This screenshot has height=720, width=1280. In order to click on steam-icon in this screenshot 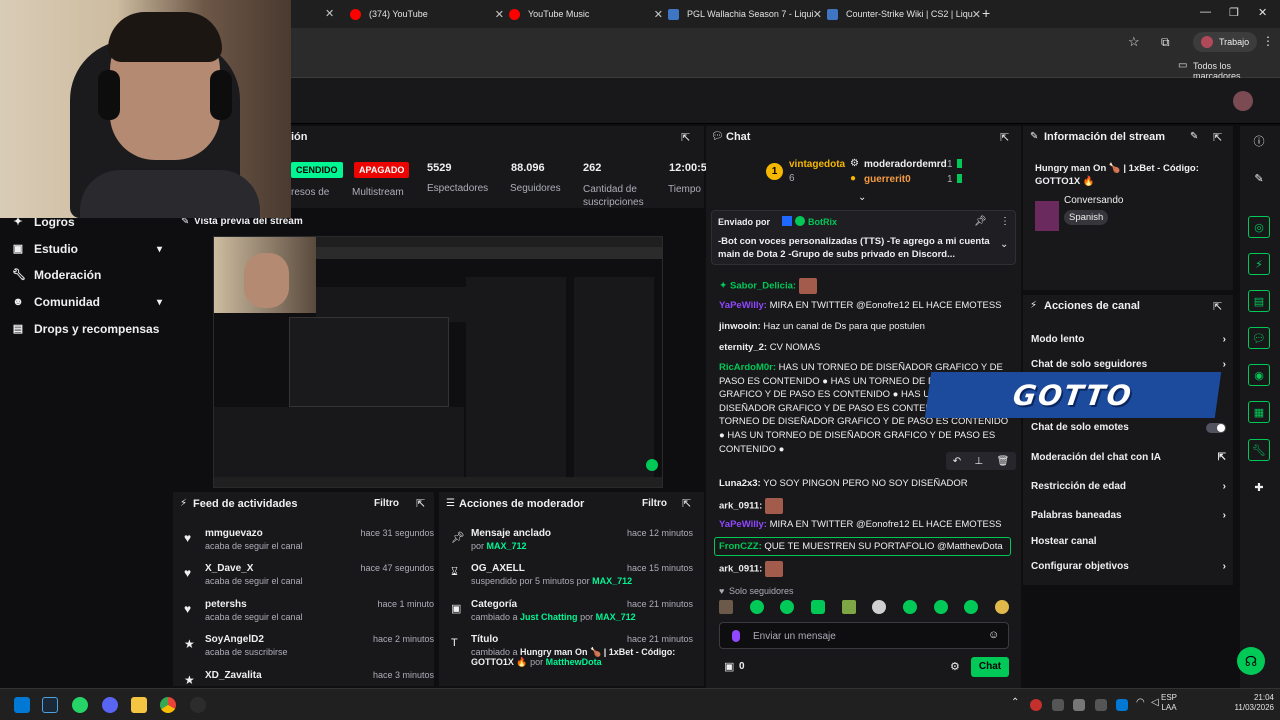, I will do `click(50, 705)`.